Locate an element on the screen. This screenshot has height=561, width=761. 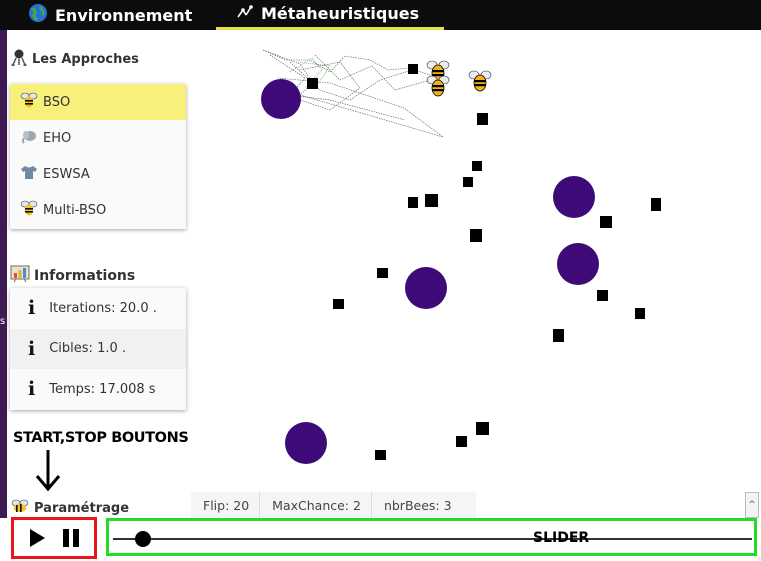
informations-heading: Informations is located at coordinates (72, 276).